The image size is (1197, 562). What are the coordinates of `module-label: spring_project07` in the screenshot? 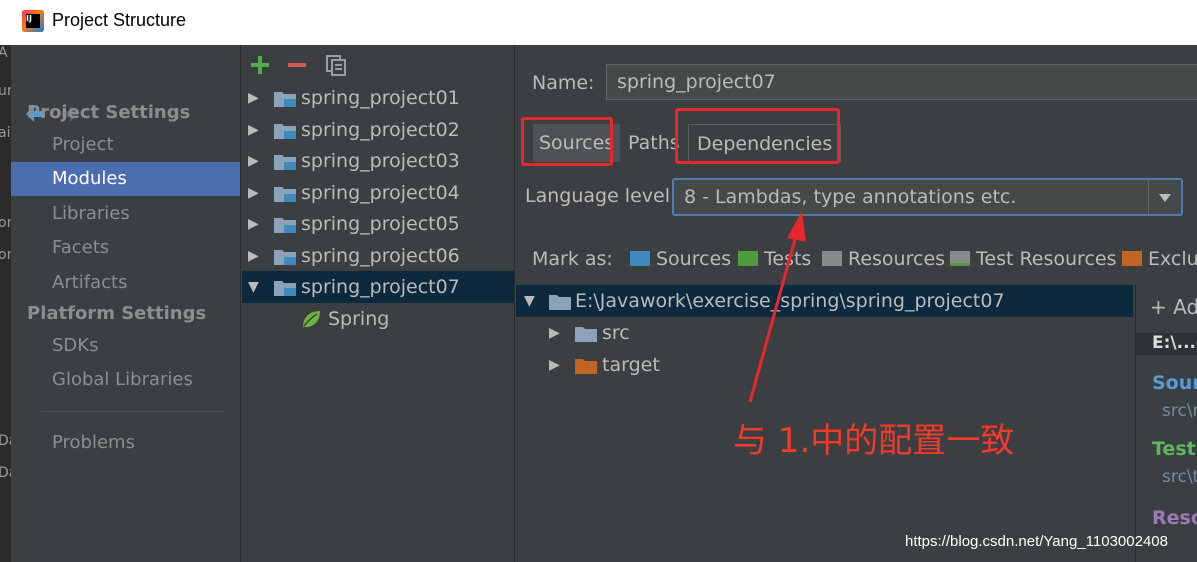 It's located at (380, 287).